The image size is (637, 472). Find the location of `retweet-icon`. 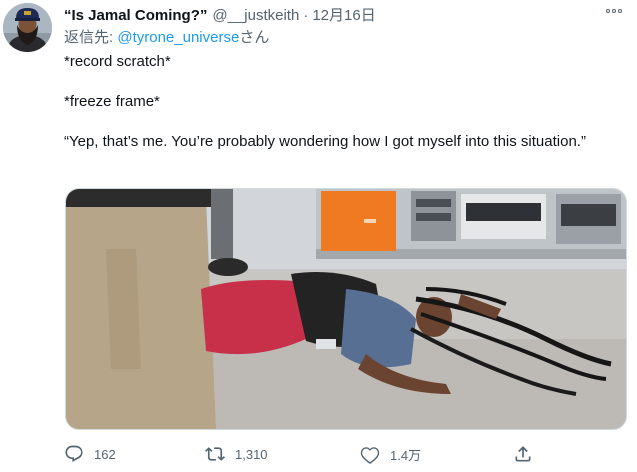

retweet-icon is located at coordinates (215, 454).